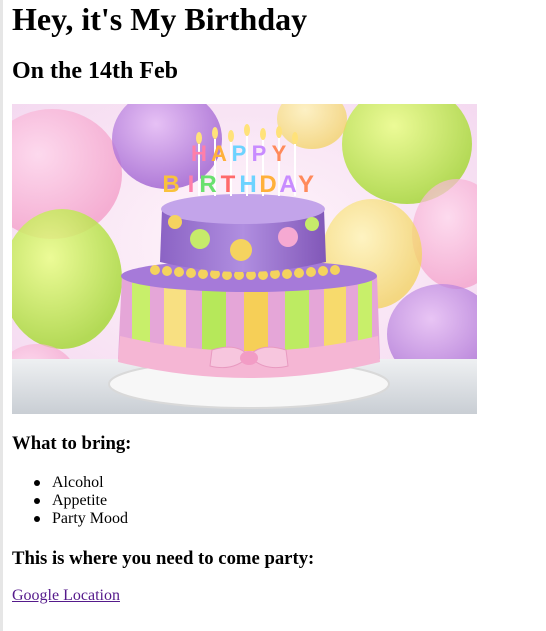  Describe the element at coordinates (72, 443) in the screenshot. I see `what-to-bring-heading: What to bring:` at that location.